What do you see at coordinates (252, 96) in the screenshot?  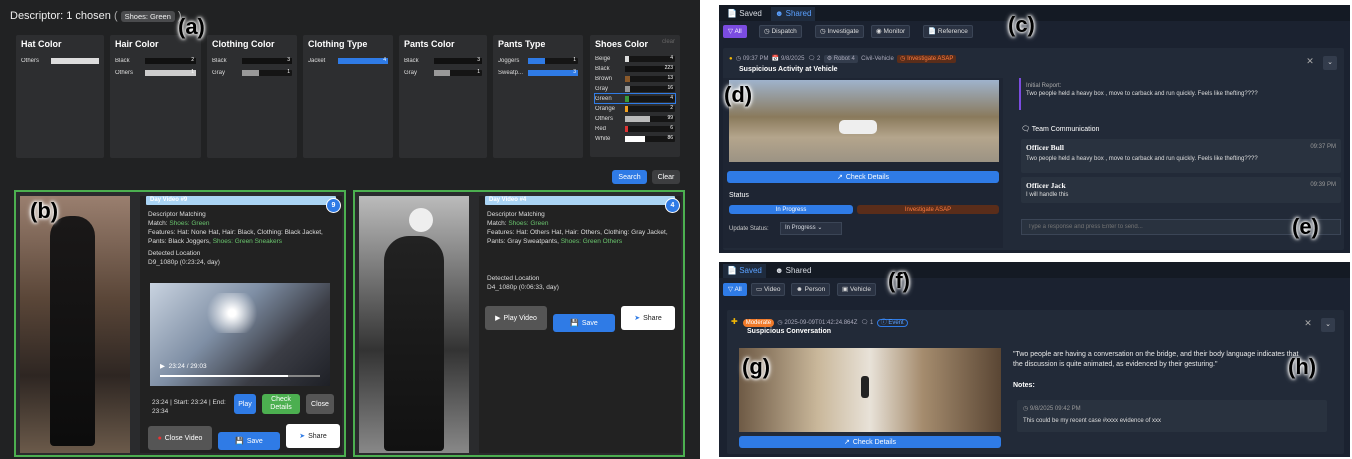 I see `facet-column: Clothing Color Black 3 Gray 1` at bounding box center [252, 96].